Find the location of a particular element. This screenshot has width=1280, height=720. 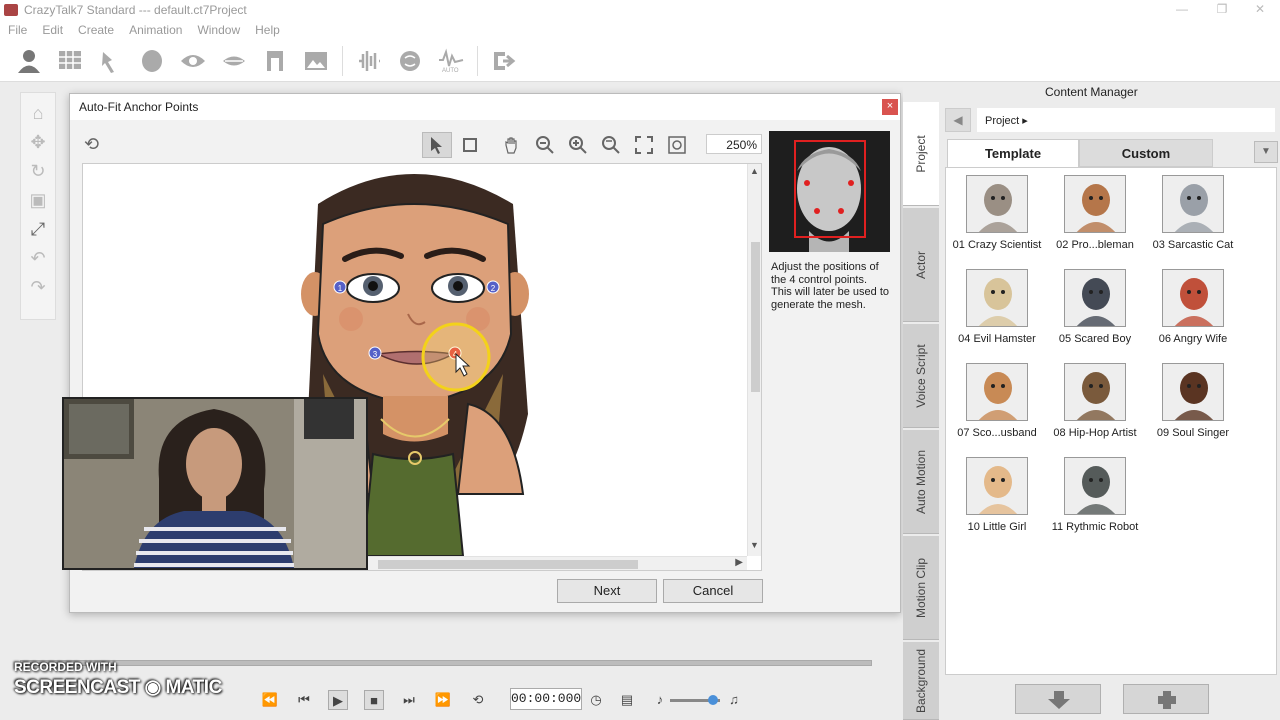

reset-icon: ⟲ is located at coordinates (95, 145).